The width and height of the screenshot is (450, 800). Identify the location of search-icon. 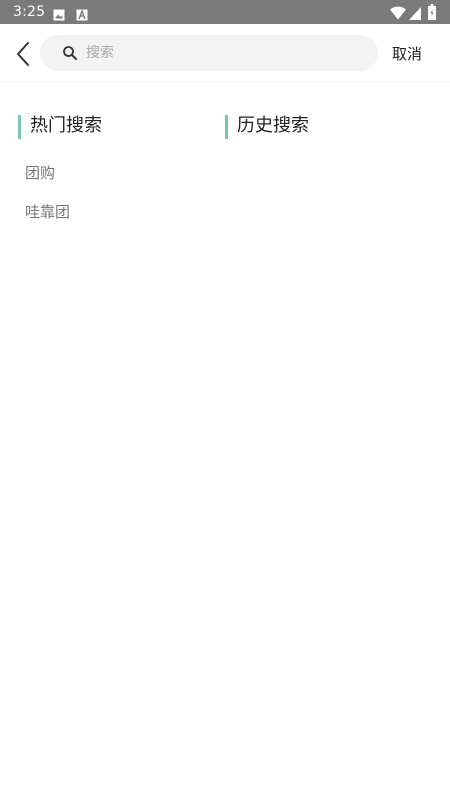
(70, 53).